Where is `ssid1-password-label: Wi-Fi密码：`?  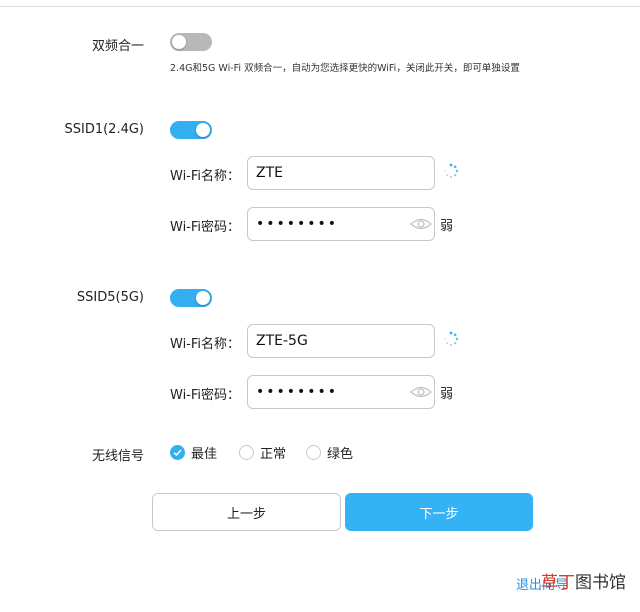
ssid1-password-label: Wi-Fi密码： is located at coordinates (205, 227).